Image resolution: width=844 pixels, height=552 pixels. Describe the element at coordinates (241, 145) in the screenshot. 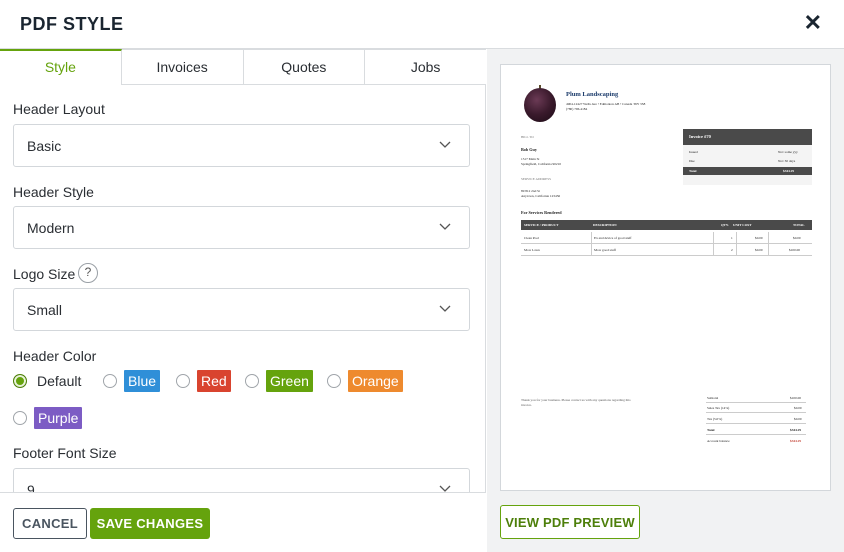

I see `header-layout-select: Basic` at that location.